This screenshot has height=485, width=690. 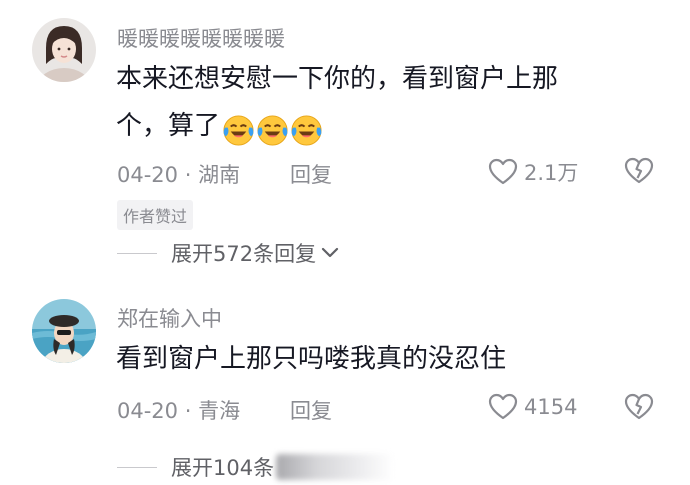 What do you see at coordinates (551, 173) in the screenshot?
I see `like-count: 2.1万` at bounding box center [551, 173].